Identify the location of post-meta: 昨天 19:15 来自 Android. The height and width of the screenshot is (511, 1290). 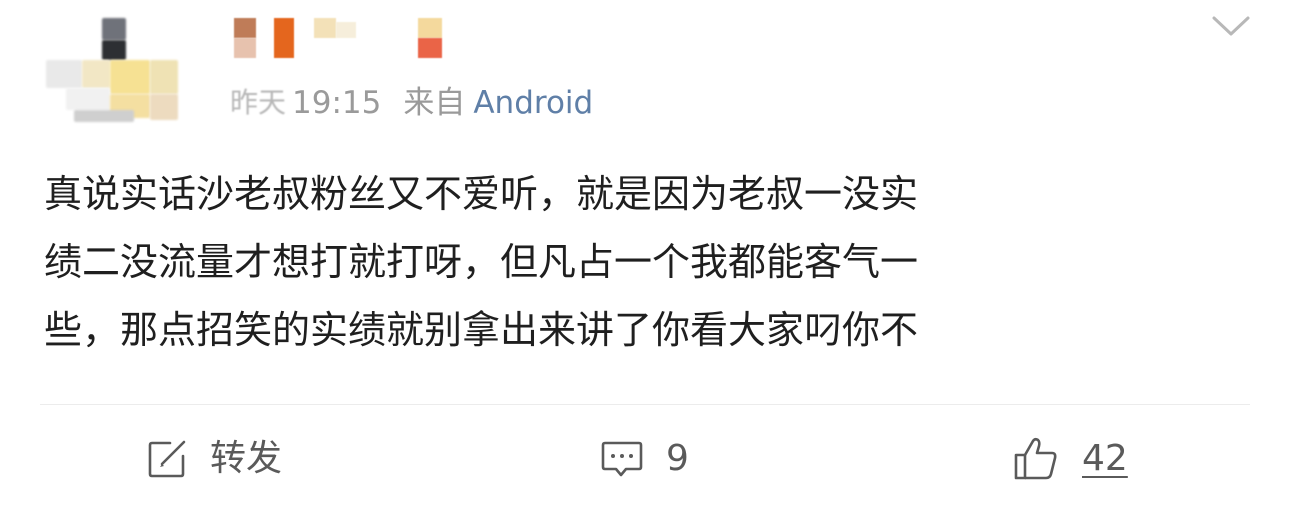
(411, 103).